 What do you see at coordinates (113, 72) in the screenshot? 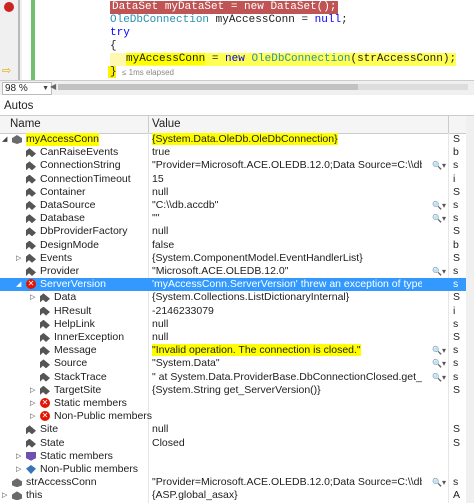
I see `code-line-6: }` at bounding box center [113, 72].